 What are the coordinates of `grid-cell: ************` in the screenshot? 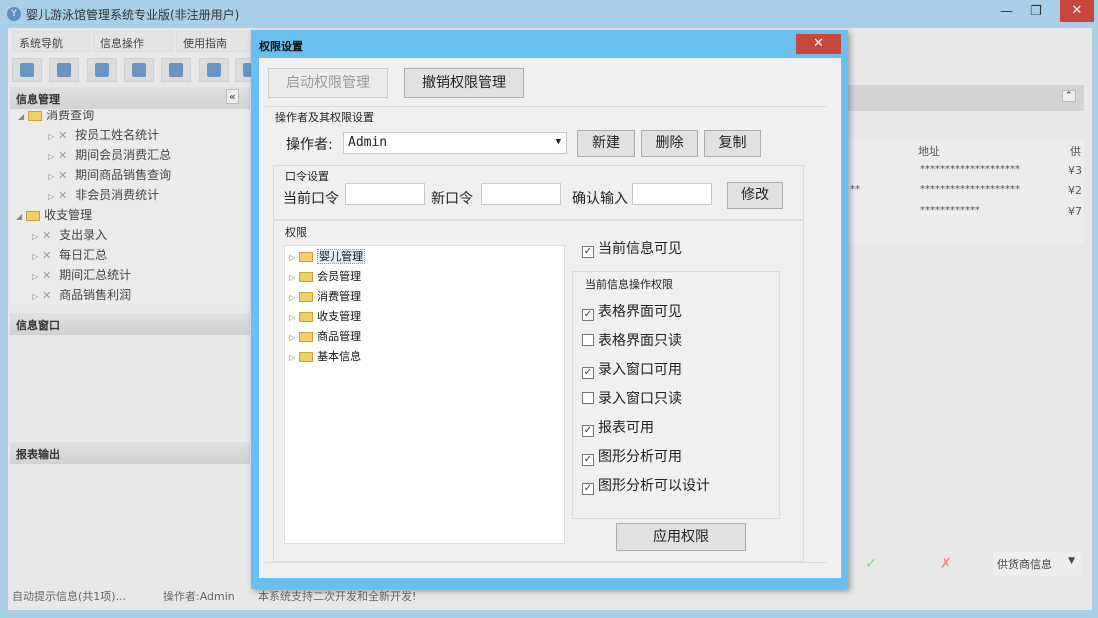 It's located at (950, 210).